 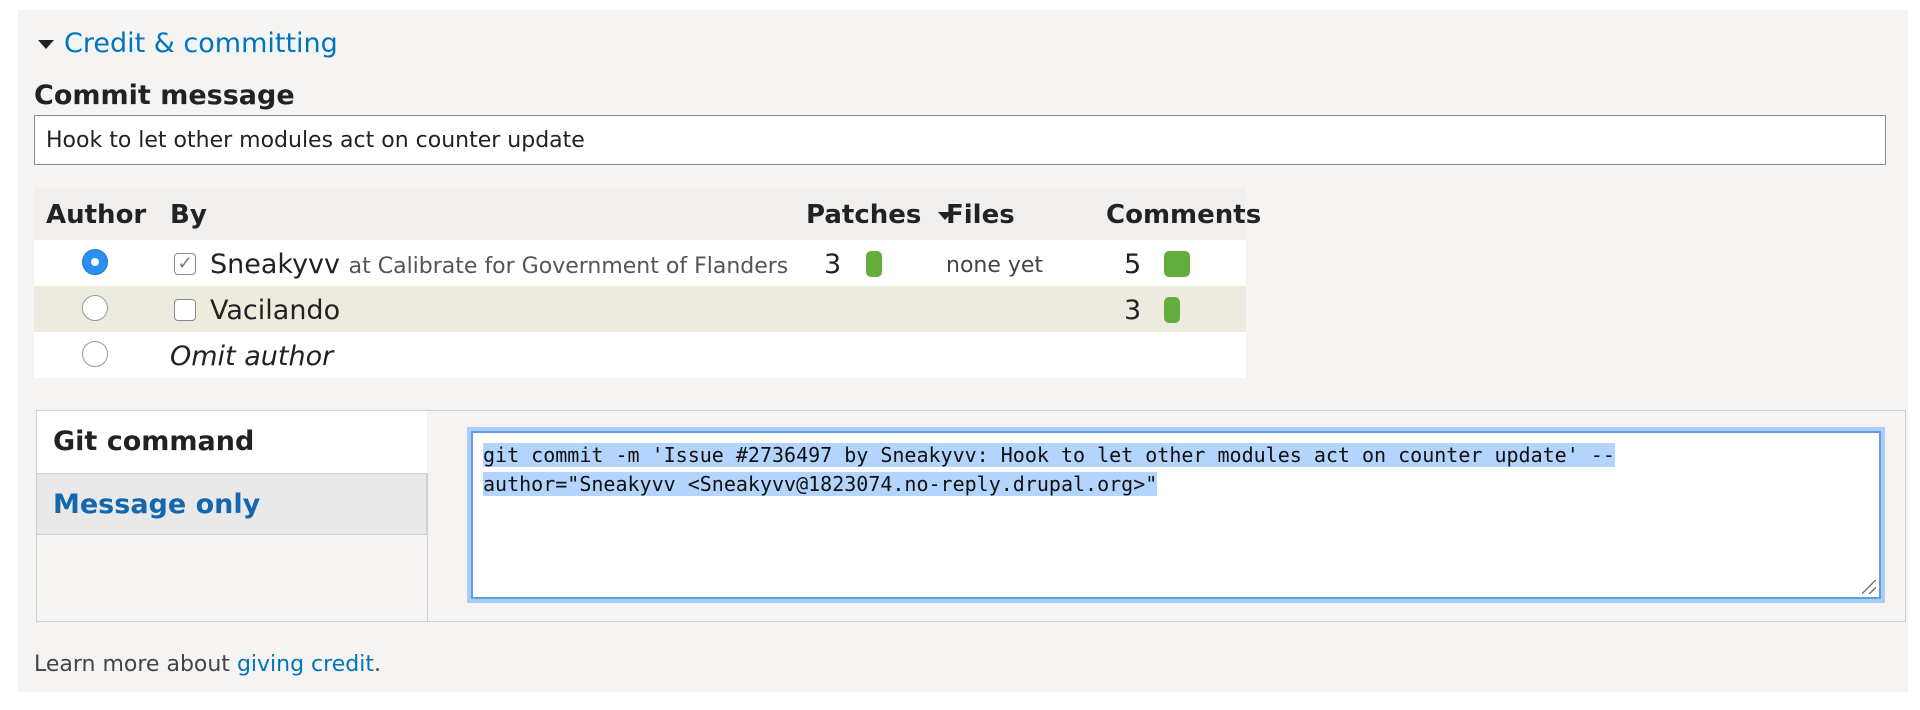 I want to click on credit-checkbox-vacilando, so click(x=185, y=310).